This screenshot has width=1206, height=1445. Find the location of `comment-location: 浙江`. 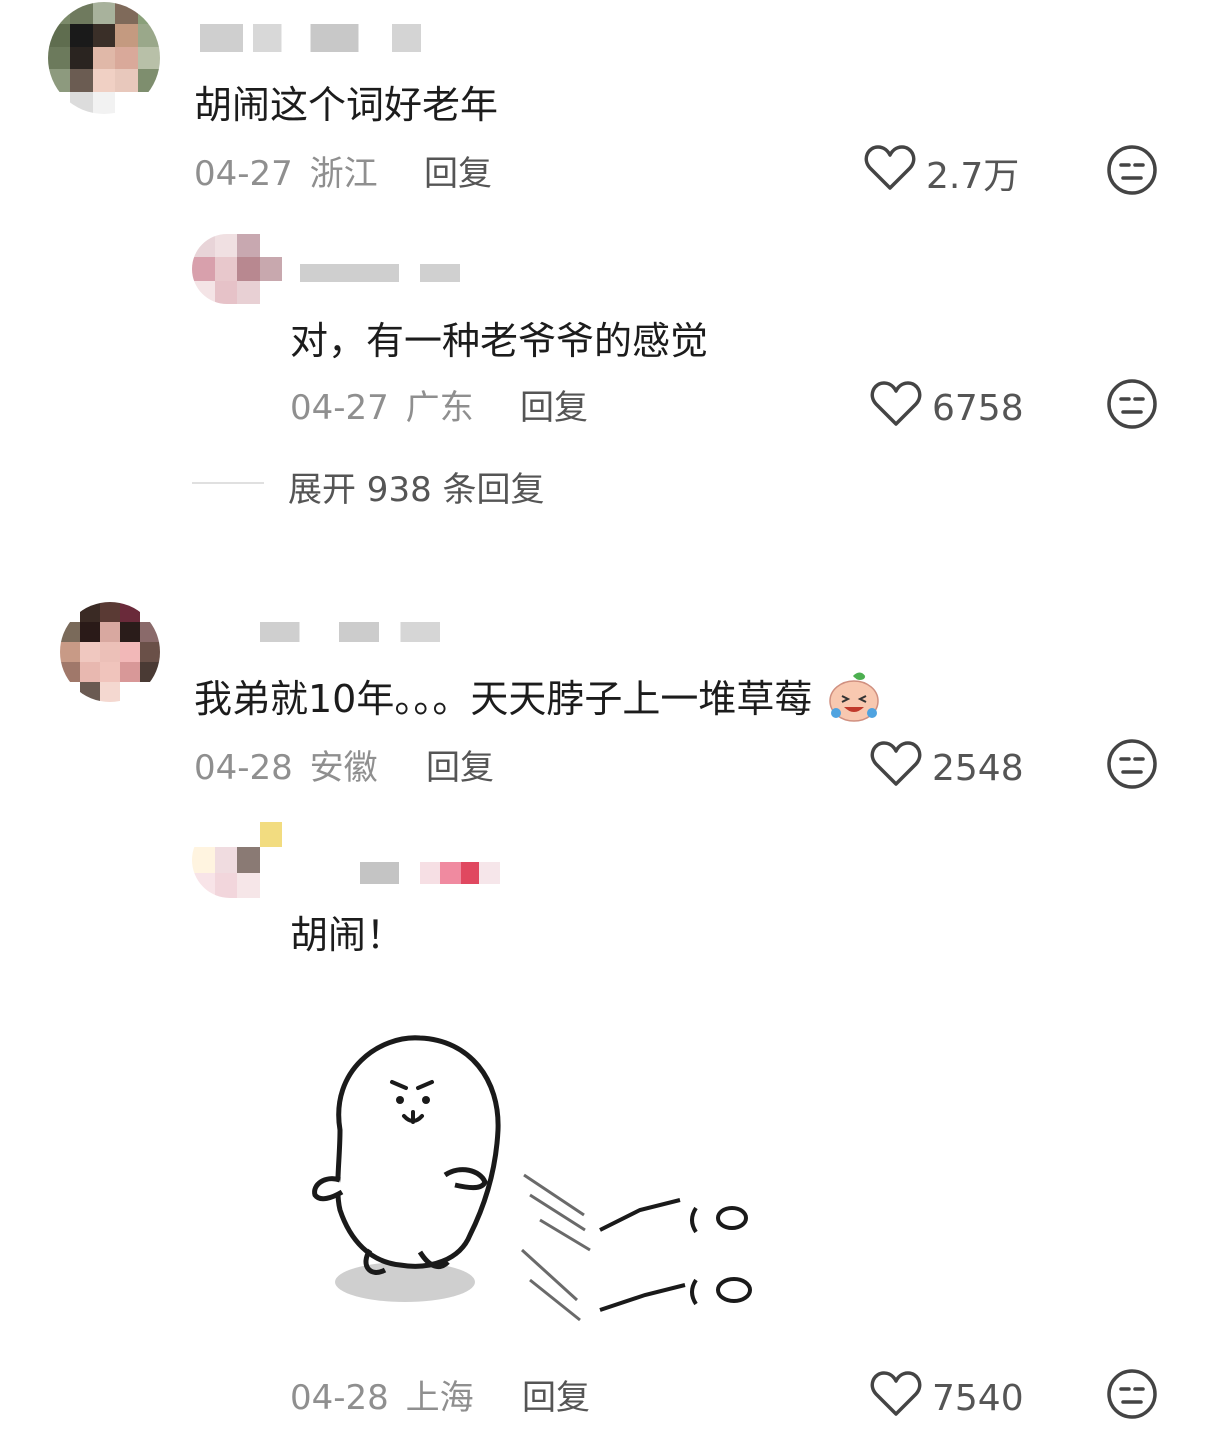

comment-location: 浙江 is located at coordinates (343, 174).